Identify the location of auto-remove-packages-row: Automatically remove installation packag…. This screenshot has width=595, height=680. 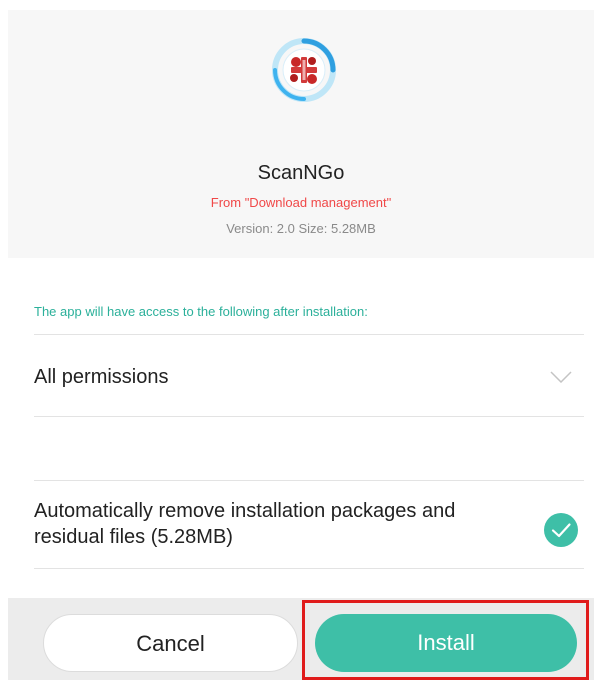
(301, 525).